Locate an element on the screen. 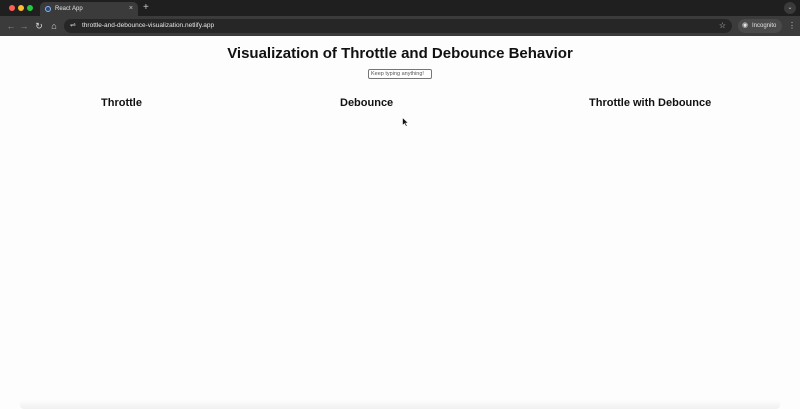  incognito-icon: ◉ is located at coordinates (745, 25).